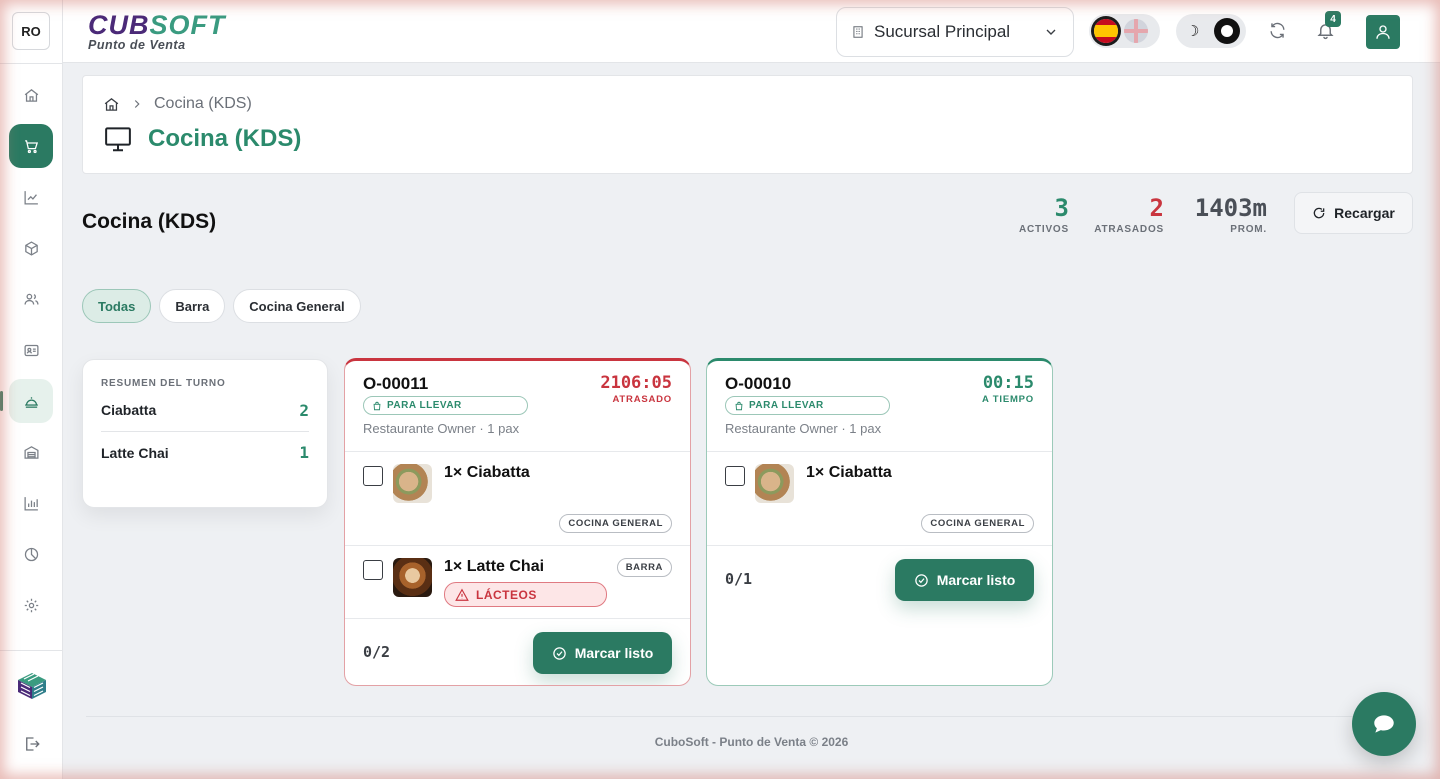 This screenshot has height=779, width=1440. What do you see at coordinates (1248, 229) in the screenshot?
I see `stat-average-label: PROM.` at bounding box center [1248, 229].